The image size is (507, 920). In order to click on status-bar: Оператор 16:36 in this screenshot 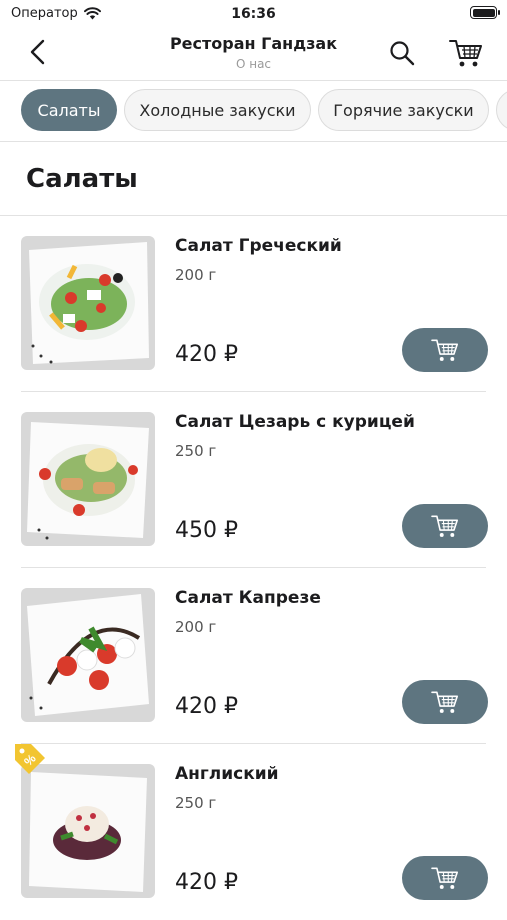, I will do `click(253, 14)`.